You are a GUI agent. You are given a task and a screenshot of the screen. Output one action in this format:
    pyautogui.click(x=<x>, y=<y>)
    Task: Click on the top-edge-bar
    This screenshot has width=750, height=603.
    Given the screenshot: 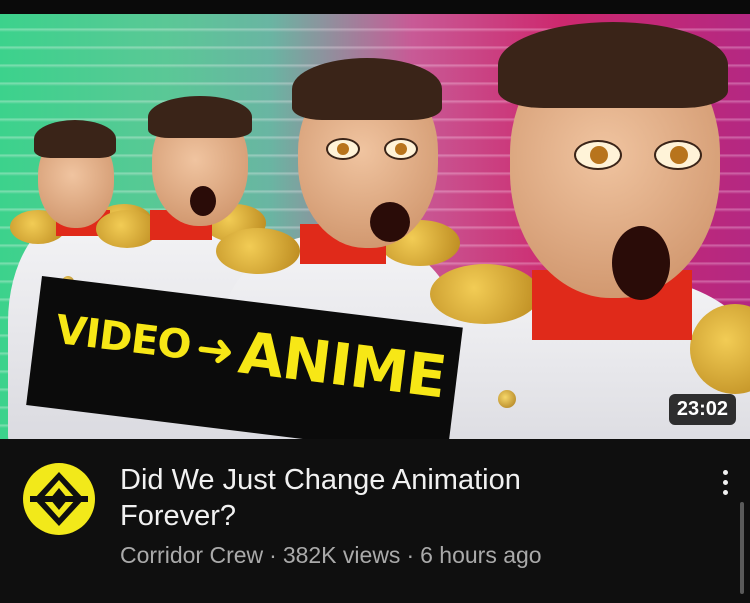 What is the action you would take?
    pyautogui.click(x=375, y=7)
    